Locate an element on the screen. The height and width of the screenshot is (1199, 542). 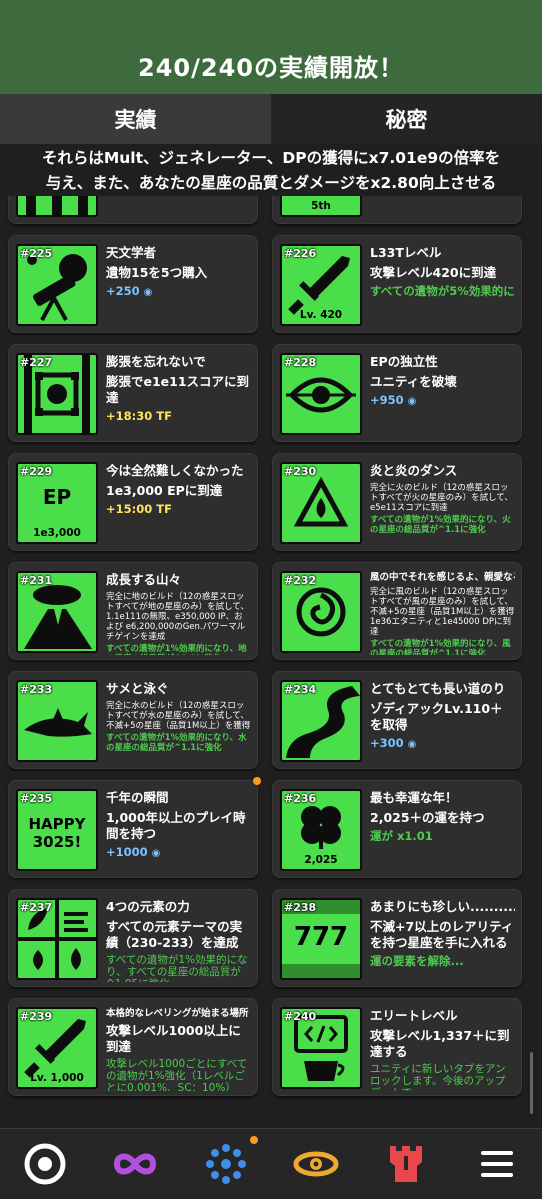
nav-button-ring is located at coordinates (45, 1164).